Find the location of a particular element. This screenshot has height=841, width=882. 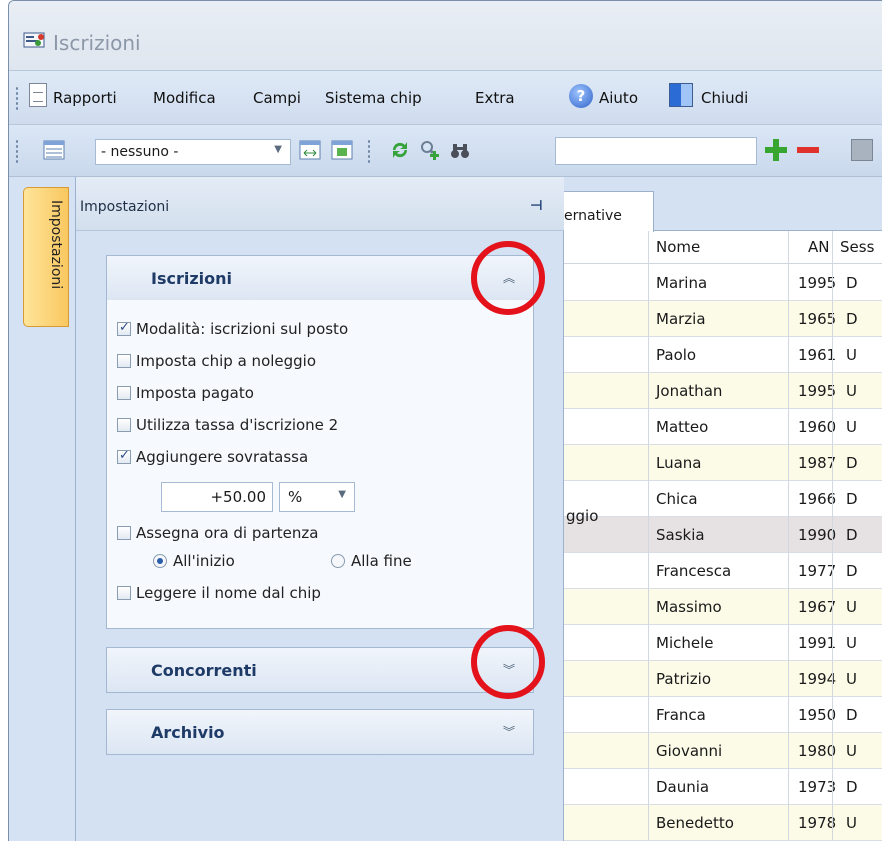

table-row: Matteo 1960 U is located at coordinates (723, 427).